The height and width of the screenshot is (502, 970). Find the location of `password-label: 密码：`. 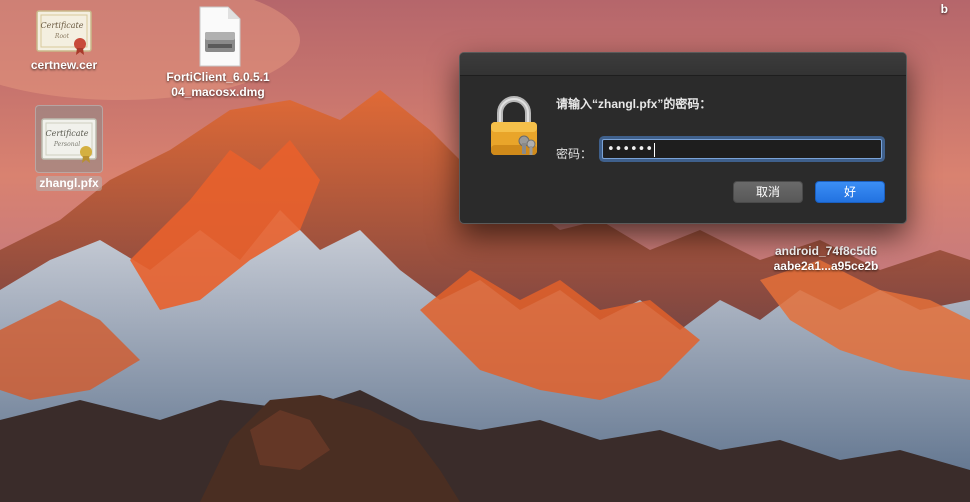

password-label: 密码： is located at coordinates (574, 154).